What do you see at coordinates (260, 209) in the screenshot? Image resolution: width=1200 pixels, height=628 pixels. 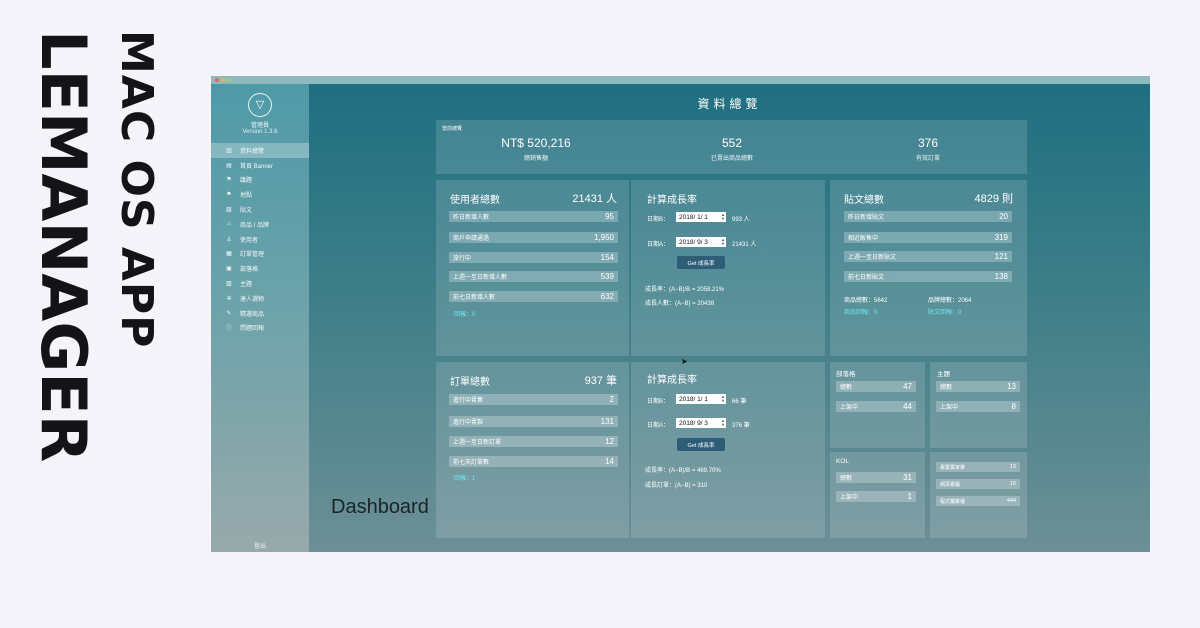 I see `sidebar-item-posts: ▧ 貼文` at bounding box center [260, 209].